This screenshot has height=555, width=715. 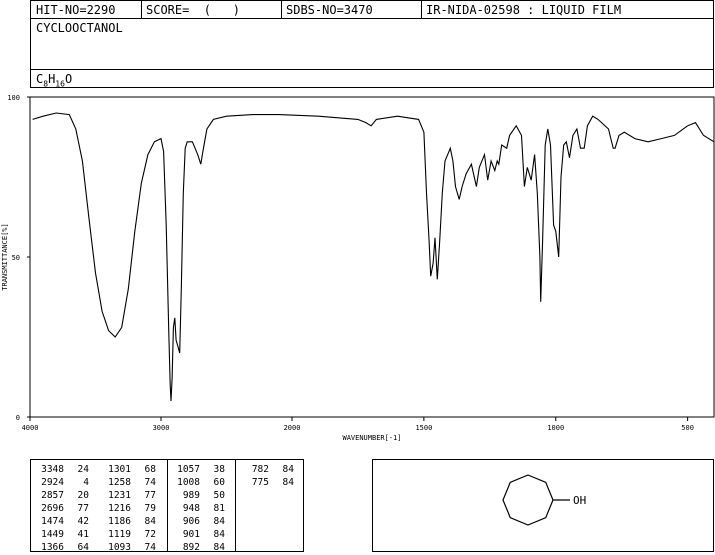 What do you see at coordinates (687, 428) in the screenshot?
I see `x-tick-label: 500` at bounding box center [687, 428].